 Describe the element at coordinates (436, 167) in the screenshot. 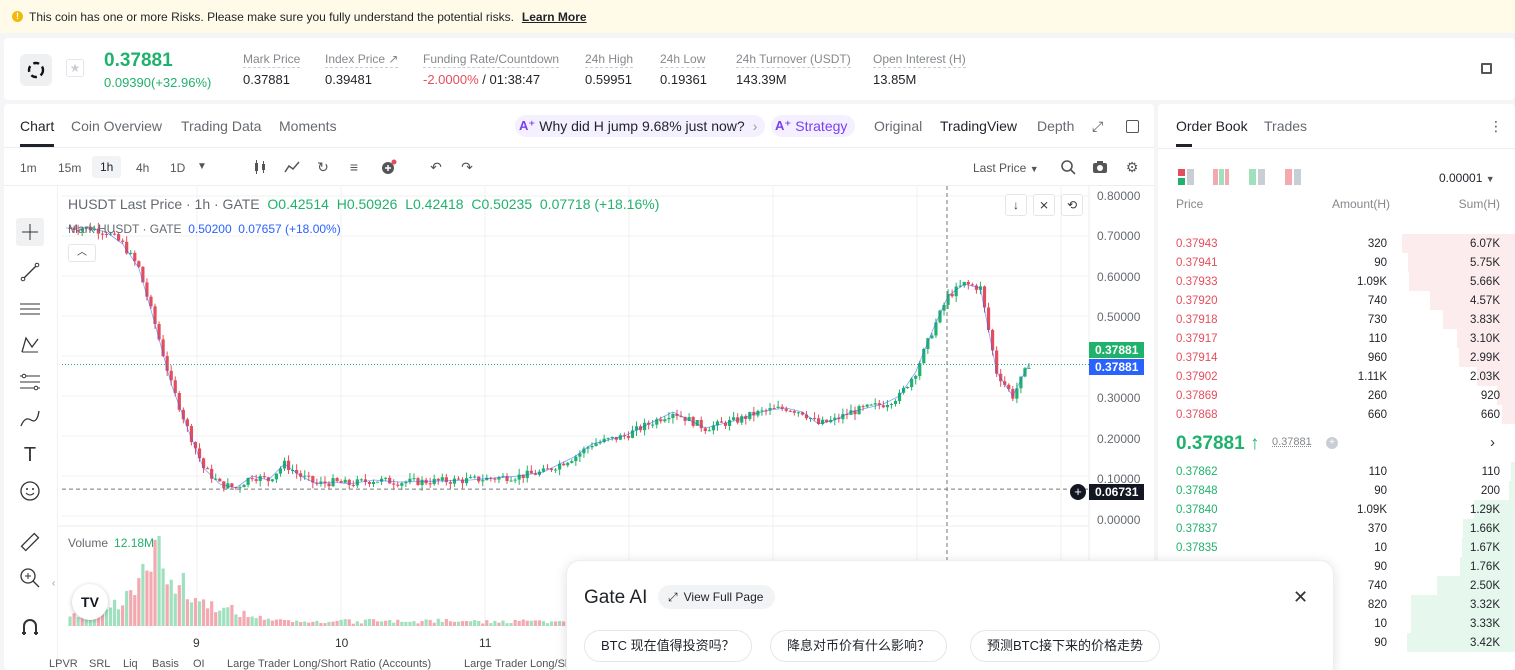

I see `undo-icon: ↶` at that location.